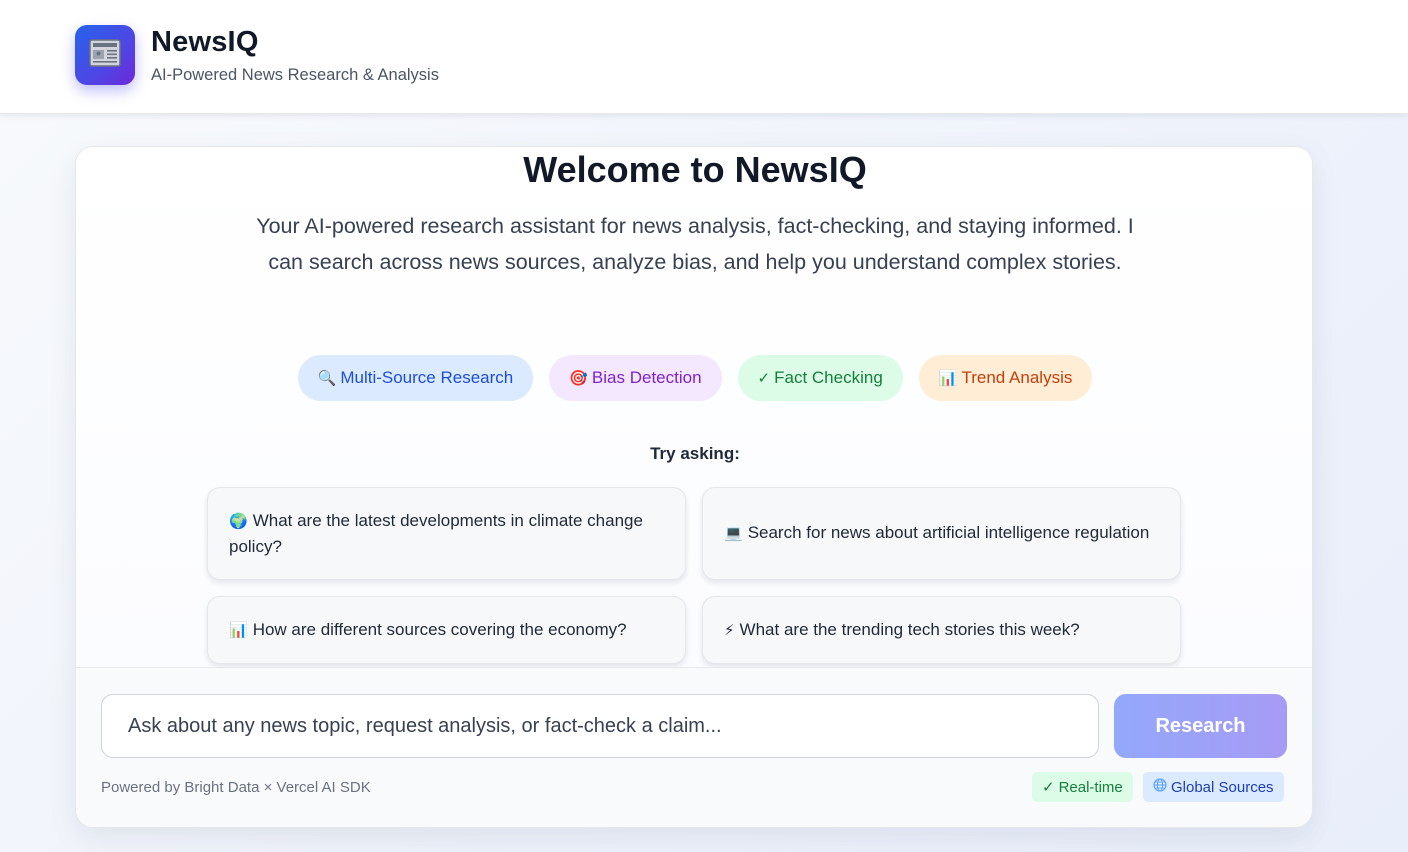  I want to click on laptop-icon: 💻, so click(733, 533).